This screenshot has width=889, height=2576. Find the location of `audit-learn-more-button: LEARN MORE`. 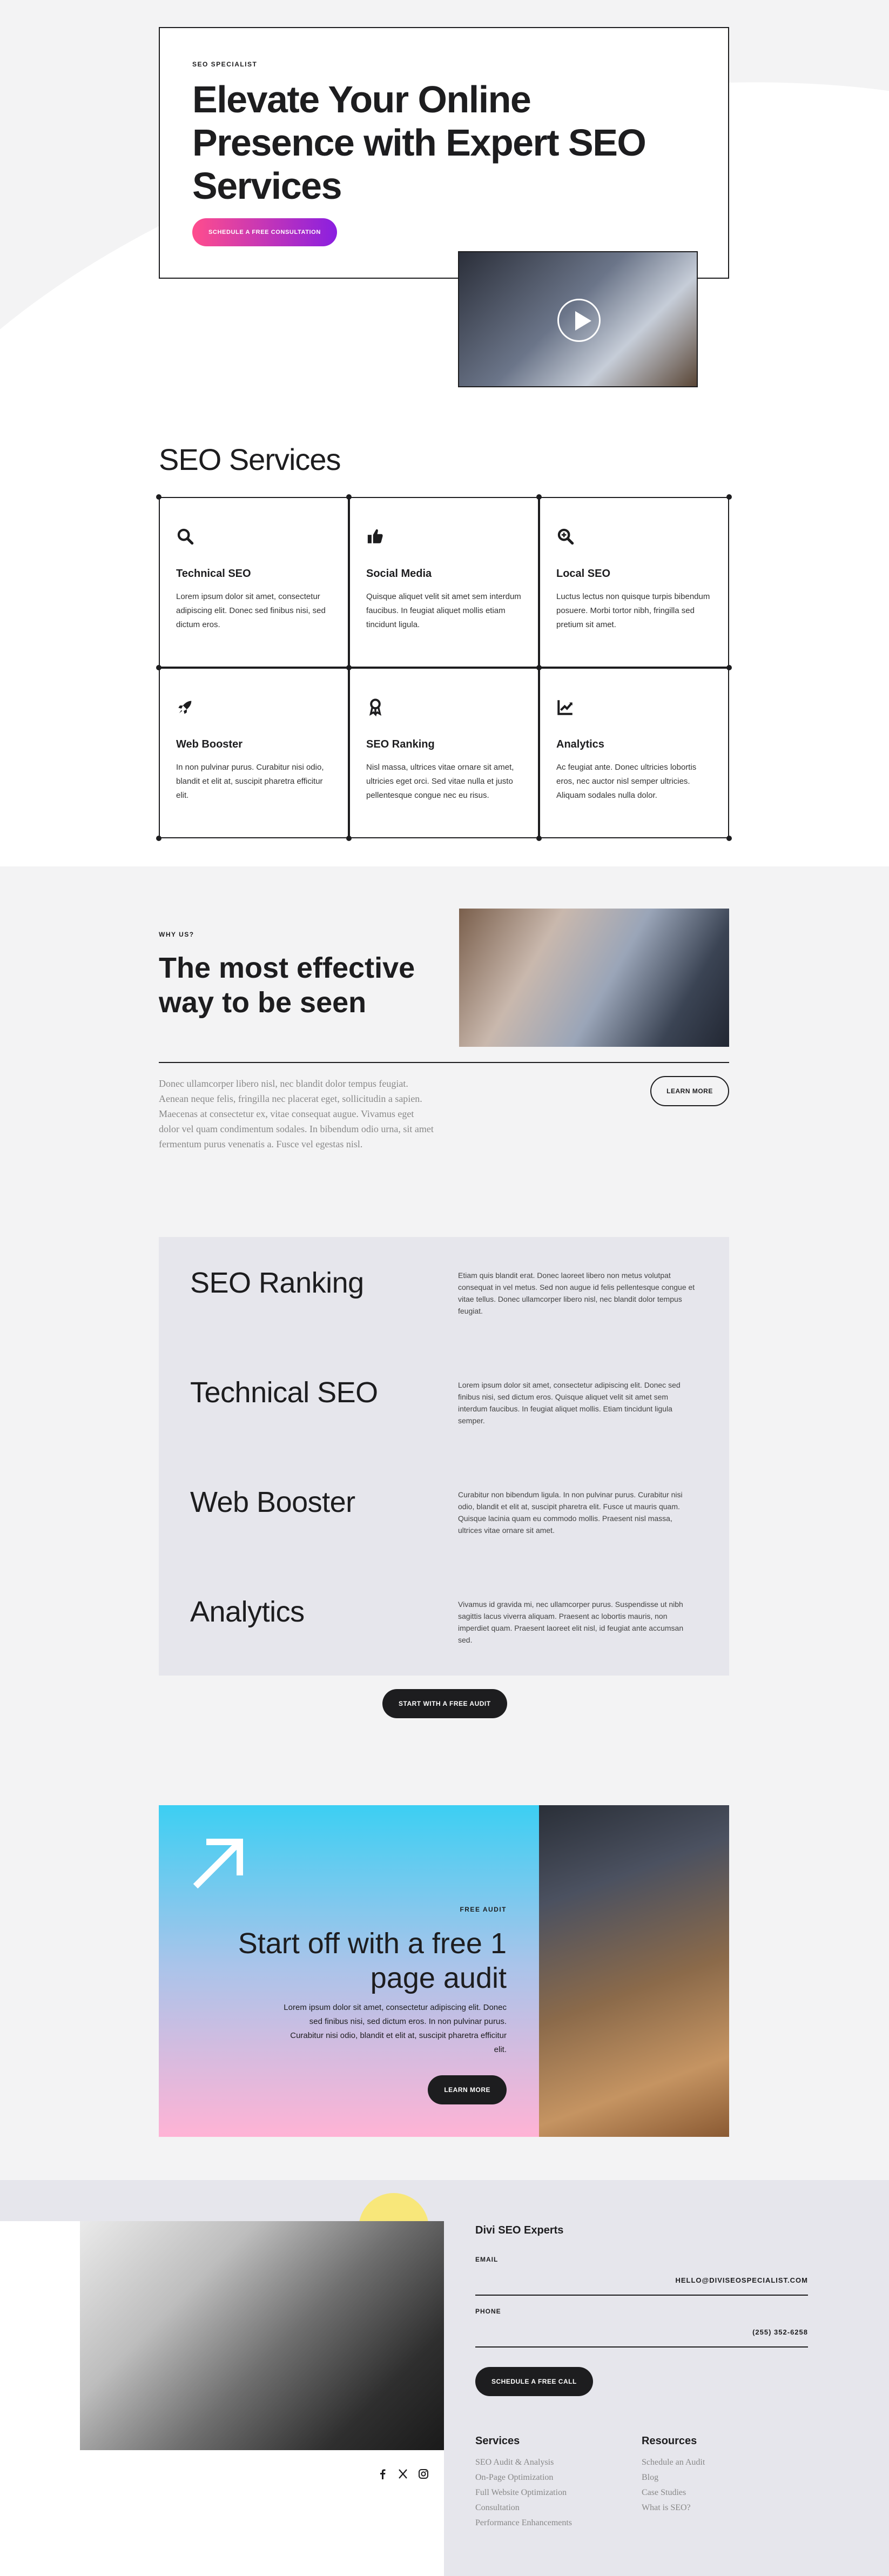

audit-learn-more-button: LEARN MORE is located at coordinates (467, 2089).